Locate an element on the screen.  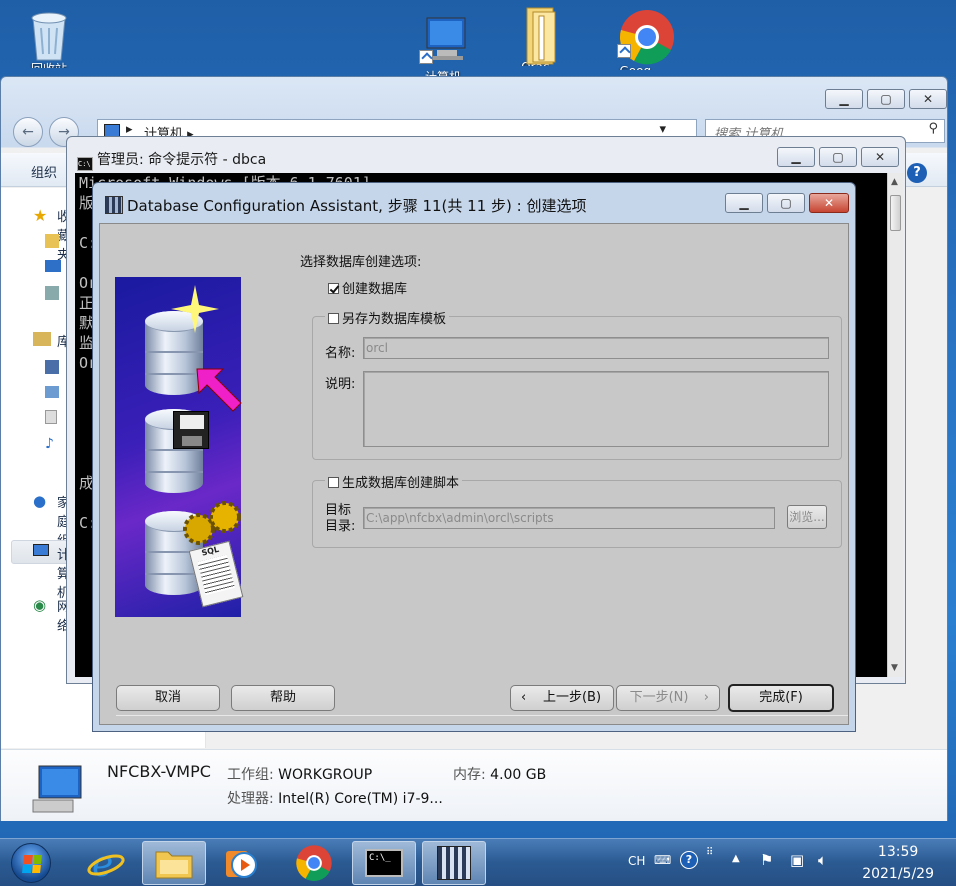
search-icon: ⚲ is located at coordinates (933, 128).